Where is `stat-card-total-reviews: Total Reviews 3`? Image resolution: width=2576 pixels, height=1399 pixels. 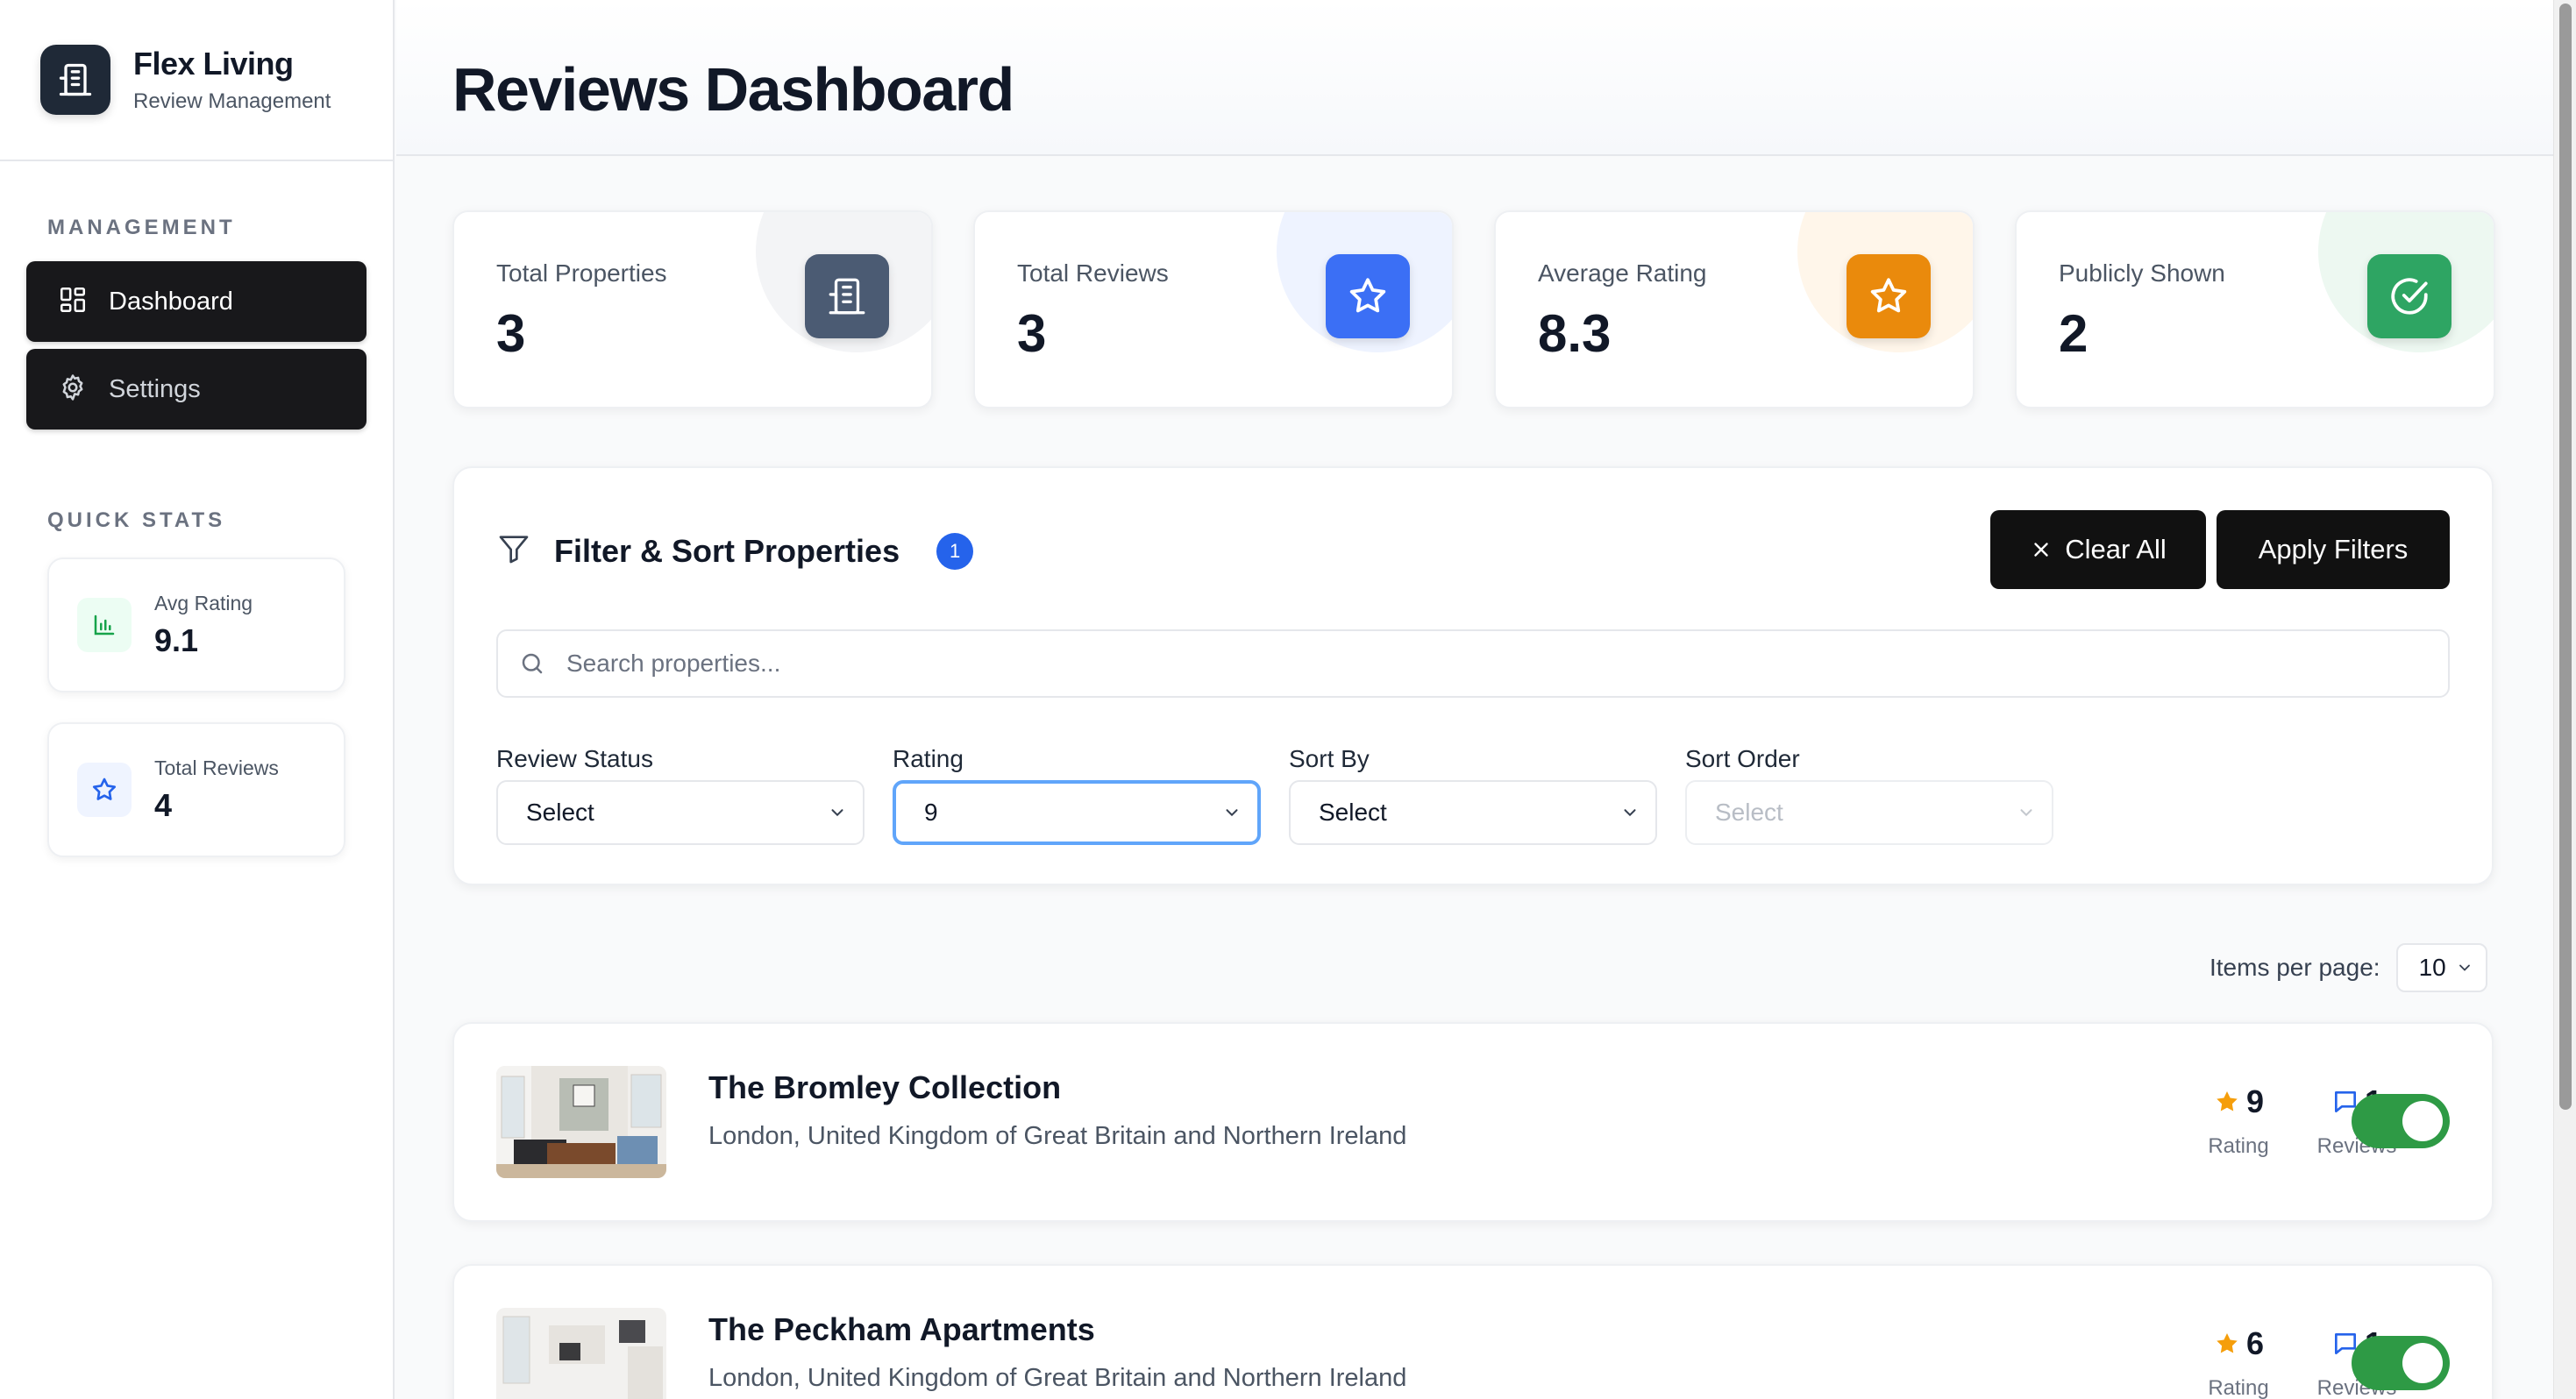 stat-card-total-reviews: Total Reviews 3 is located at coordinates (1213, 309).